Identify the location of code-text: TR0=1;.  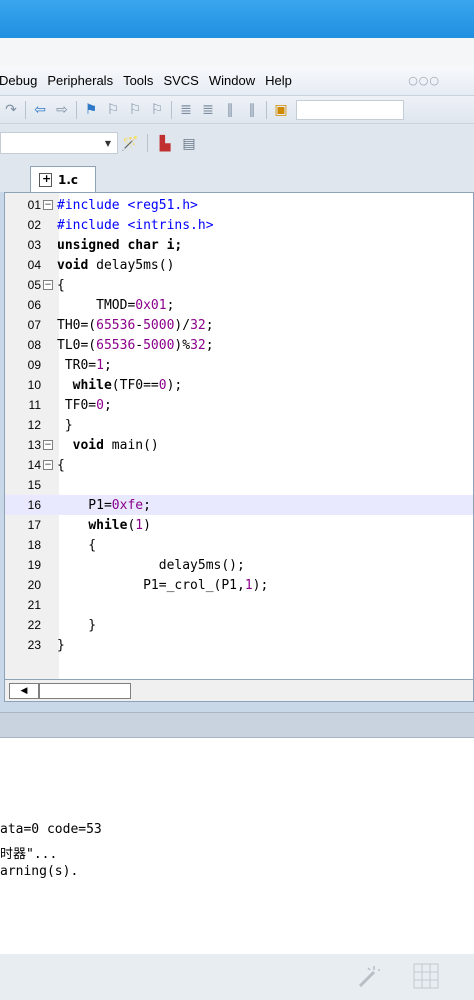
(84, 365).